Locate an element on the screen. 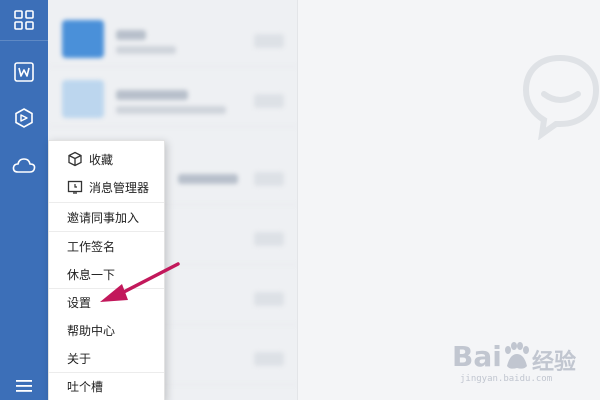 Image resolution: width=600 pixels, height=400 pixels. menu-item-label: 帮助中心 is located at coordinates (91, 330).